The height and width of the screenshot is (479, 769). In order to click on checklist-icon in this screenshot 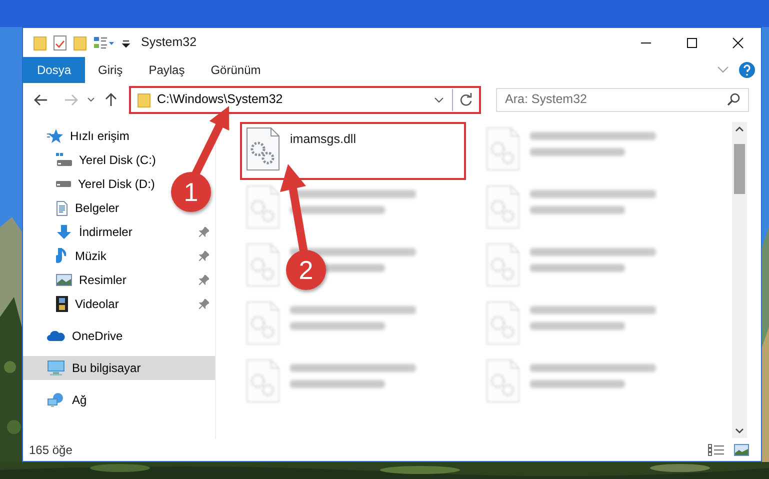, I will do `click(60, 42)`.